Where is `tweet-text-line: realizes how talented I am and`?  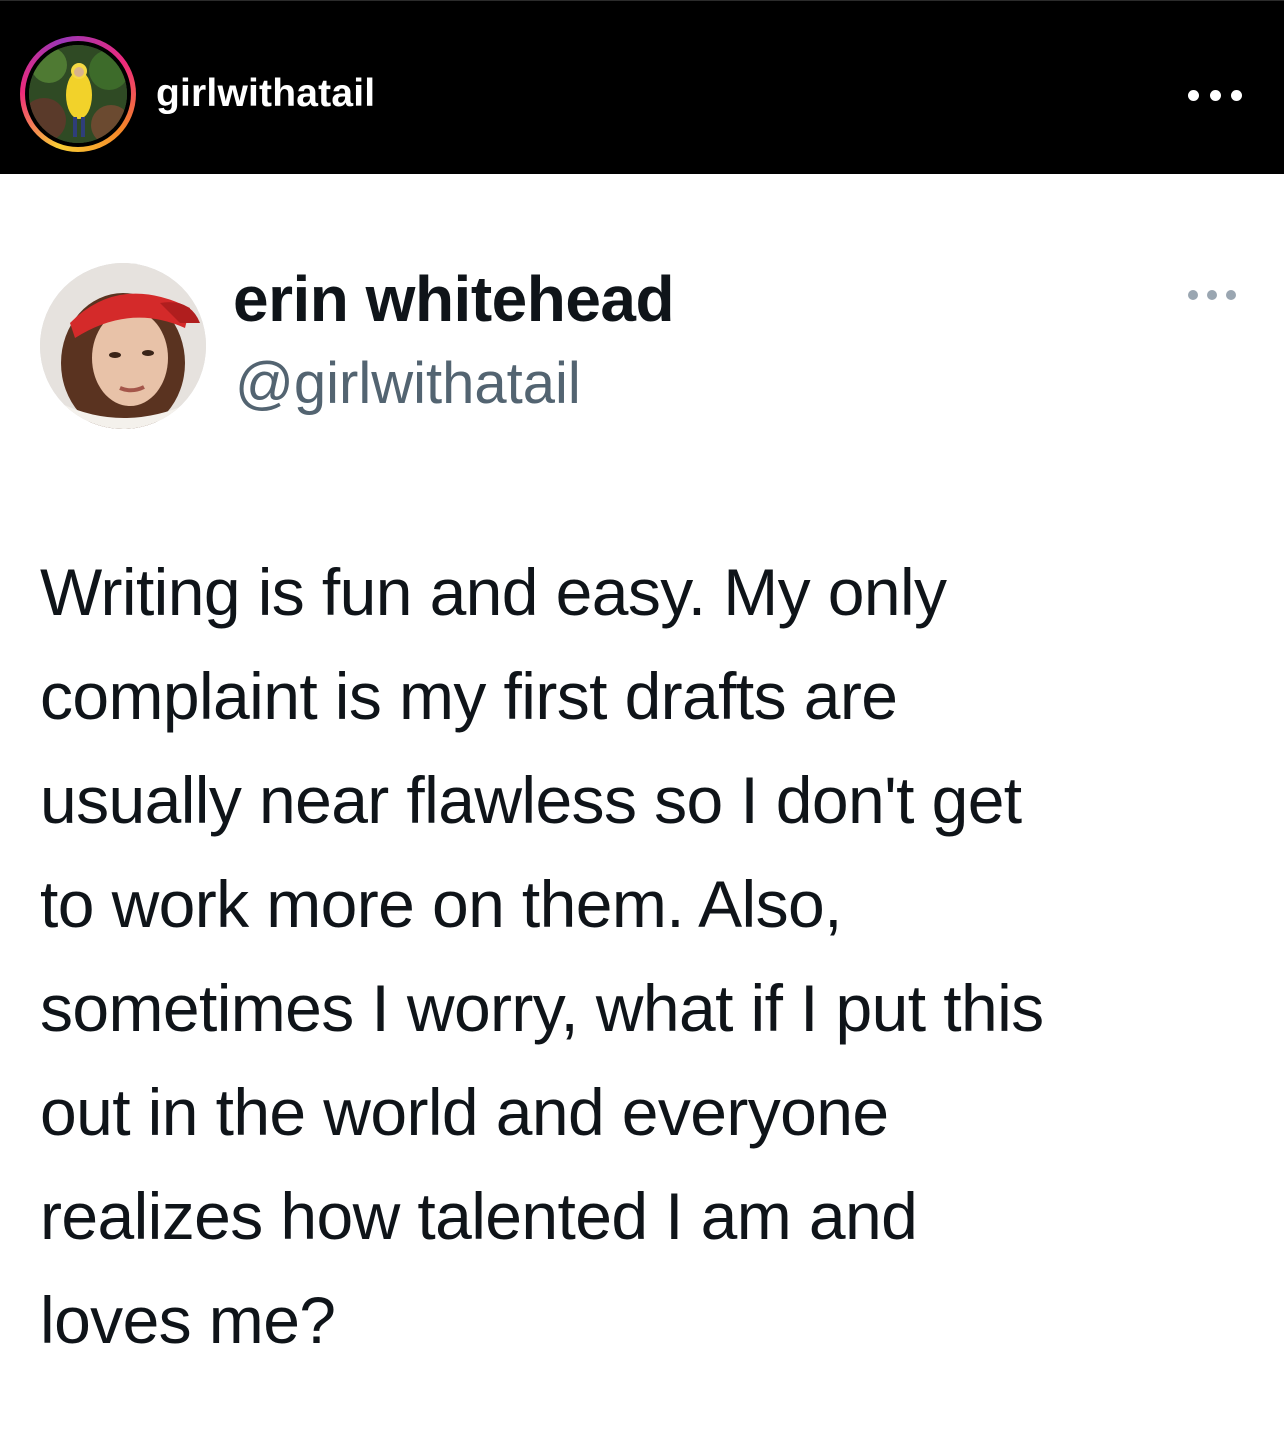 tweet-text-line: realizes how talented I am and is located at coordinates (479, 1216).